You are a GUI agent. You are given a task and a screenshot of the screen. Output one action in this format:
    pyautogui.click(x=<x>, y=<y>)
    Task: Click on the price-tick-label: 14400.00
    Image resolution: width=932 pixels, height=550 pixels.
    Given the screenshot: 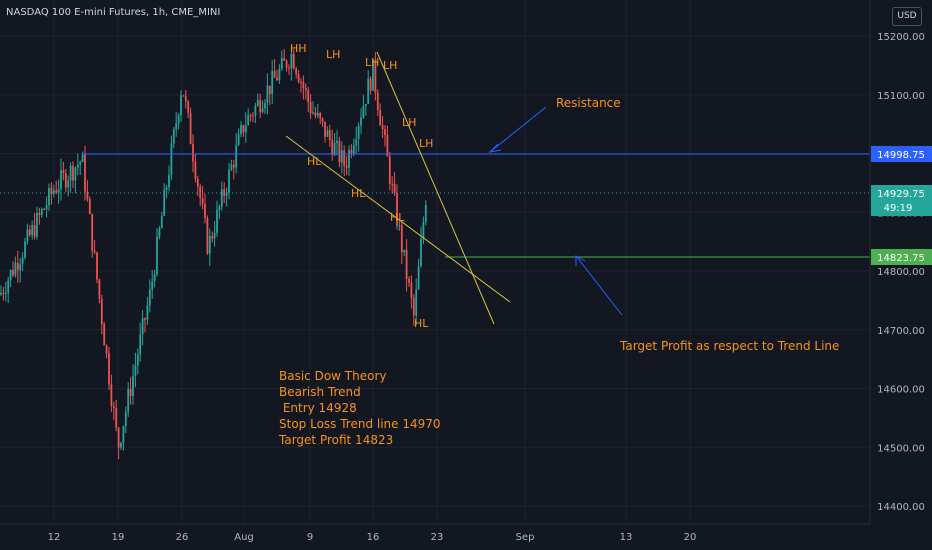 What is the action you would take?
    pyautogui.click(x=901, y=507)
    